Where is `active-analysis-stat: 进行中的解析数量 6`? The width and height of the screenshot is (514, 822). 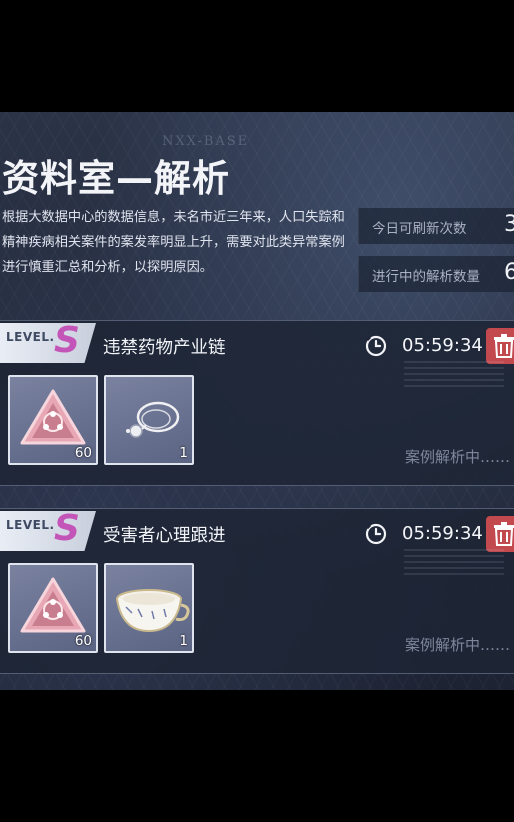
active-analysis-stat: 进行中的解析数量 6 is located at coordinates (436, 274).